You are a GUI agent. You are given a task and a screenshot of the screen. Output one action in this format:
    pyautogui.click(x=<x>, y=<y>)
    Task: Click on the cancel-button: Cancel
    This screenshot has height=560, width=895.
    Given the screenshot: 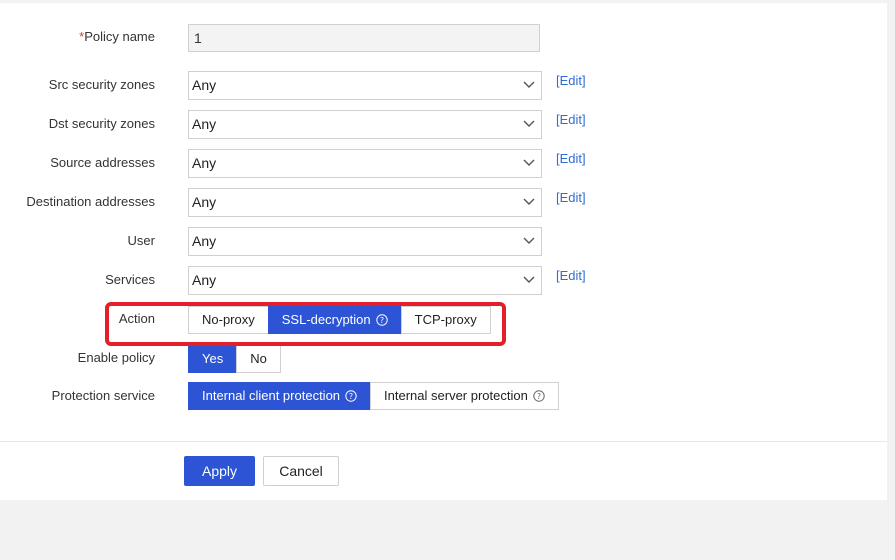 What is the action you would take?
    pyautogui.click(x=301, y=471)
    